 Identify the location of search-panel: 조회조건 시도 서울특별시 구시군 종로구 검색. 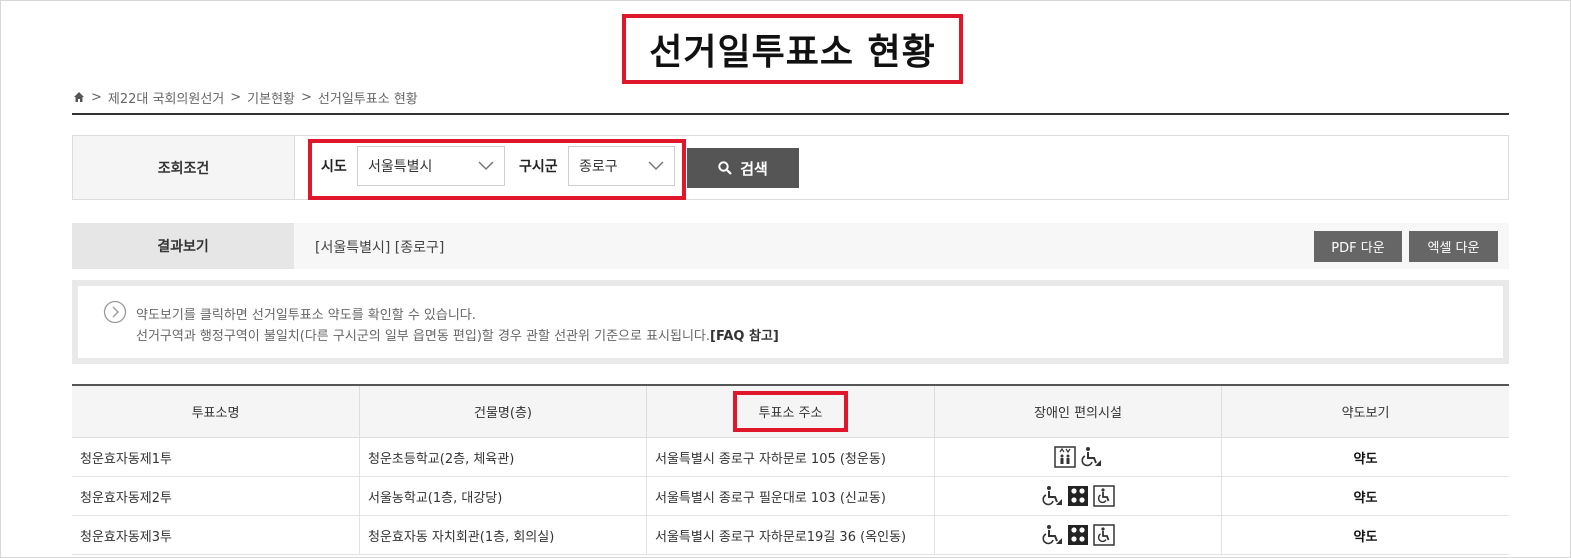
(790, 167).